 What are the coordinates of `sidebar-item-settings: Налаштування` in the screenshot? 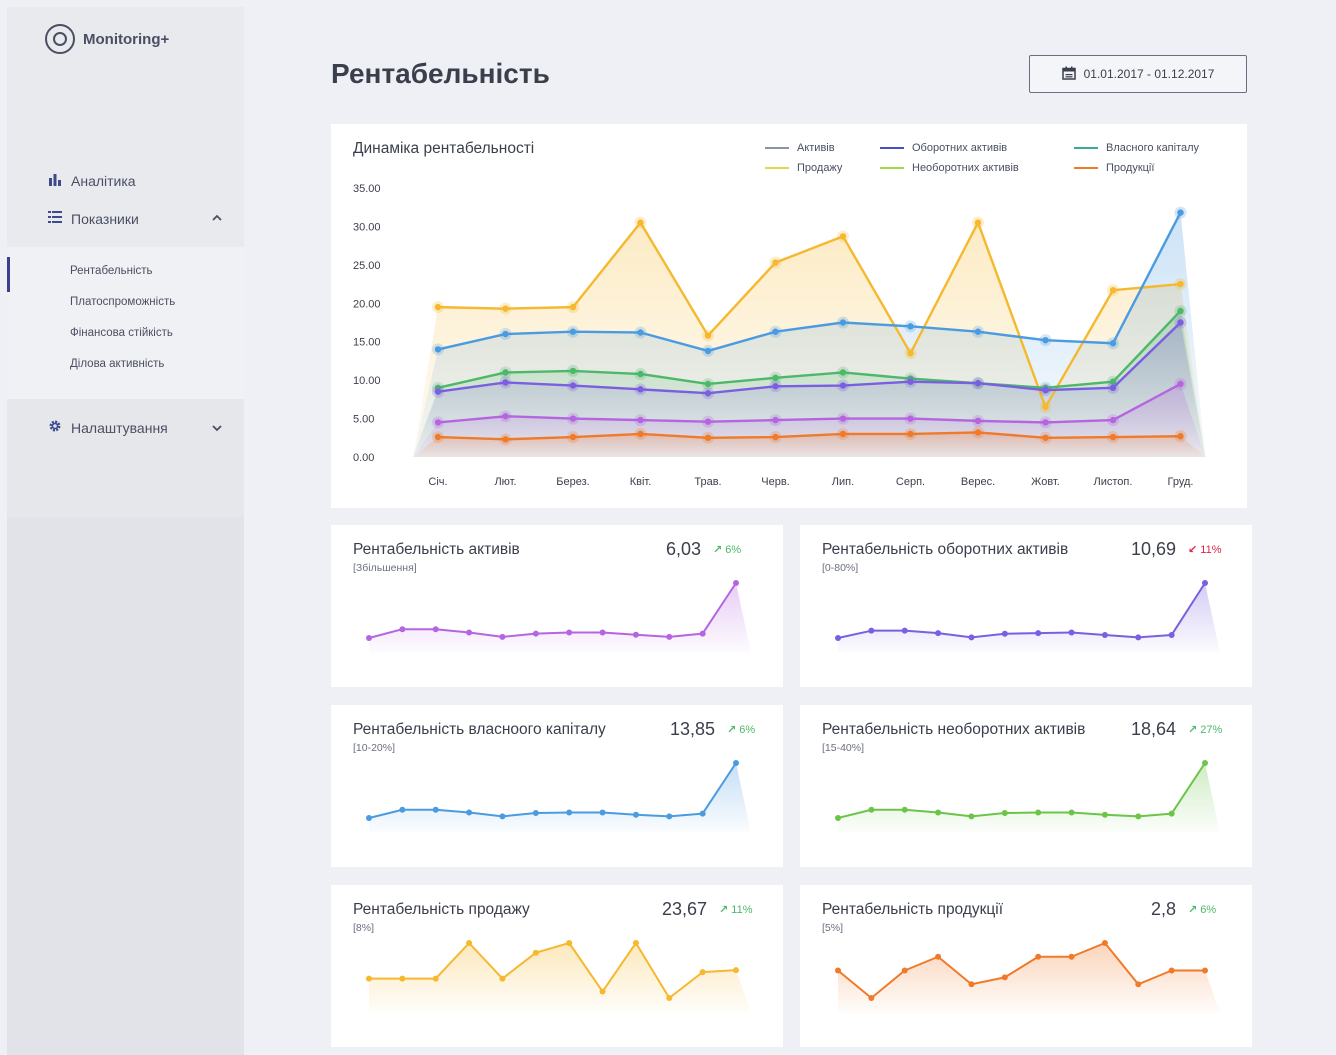 It's located at (107, 427).